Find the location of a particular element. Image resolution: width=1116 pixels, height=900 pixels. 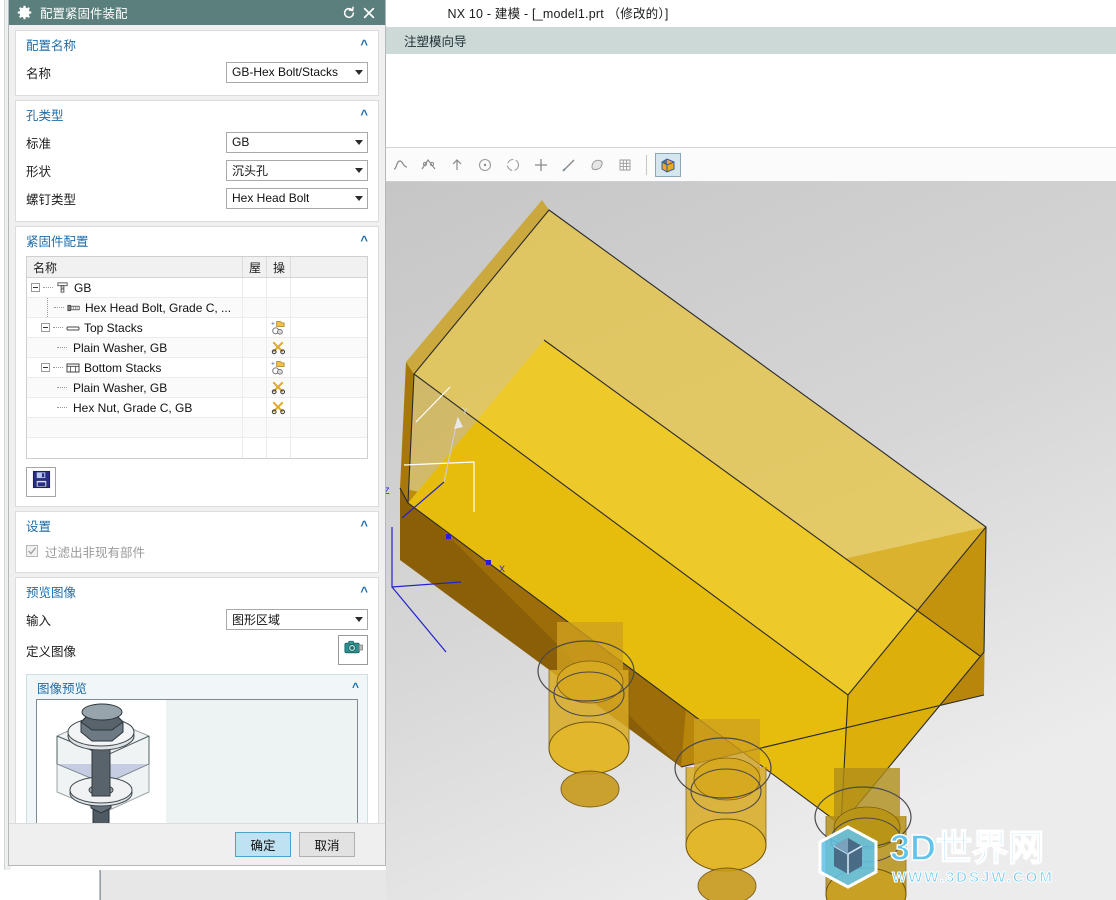

row-label: GB is located at coordinates (83, 287).